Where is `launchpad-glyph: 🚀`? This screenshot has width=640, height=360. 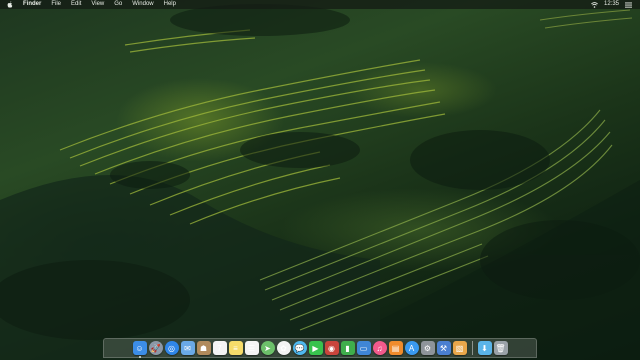 launchpad-glyph: 🚀 is located at coordinates (155, 348).